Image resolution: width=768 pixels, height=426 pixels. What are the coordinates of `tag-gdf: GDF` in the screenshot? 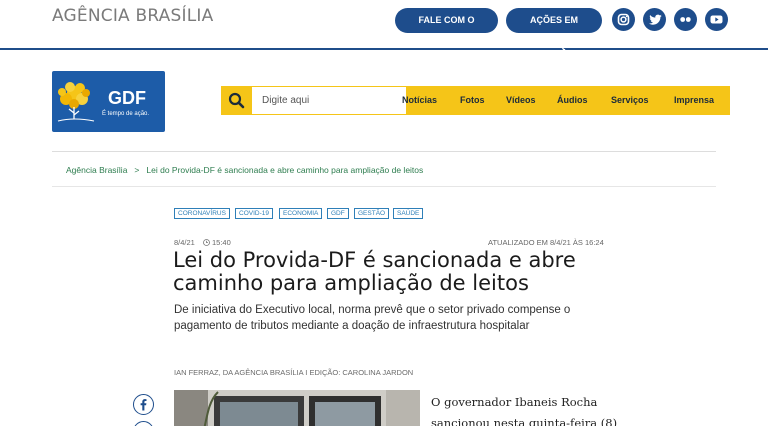 It's located at (338, 213).